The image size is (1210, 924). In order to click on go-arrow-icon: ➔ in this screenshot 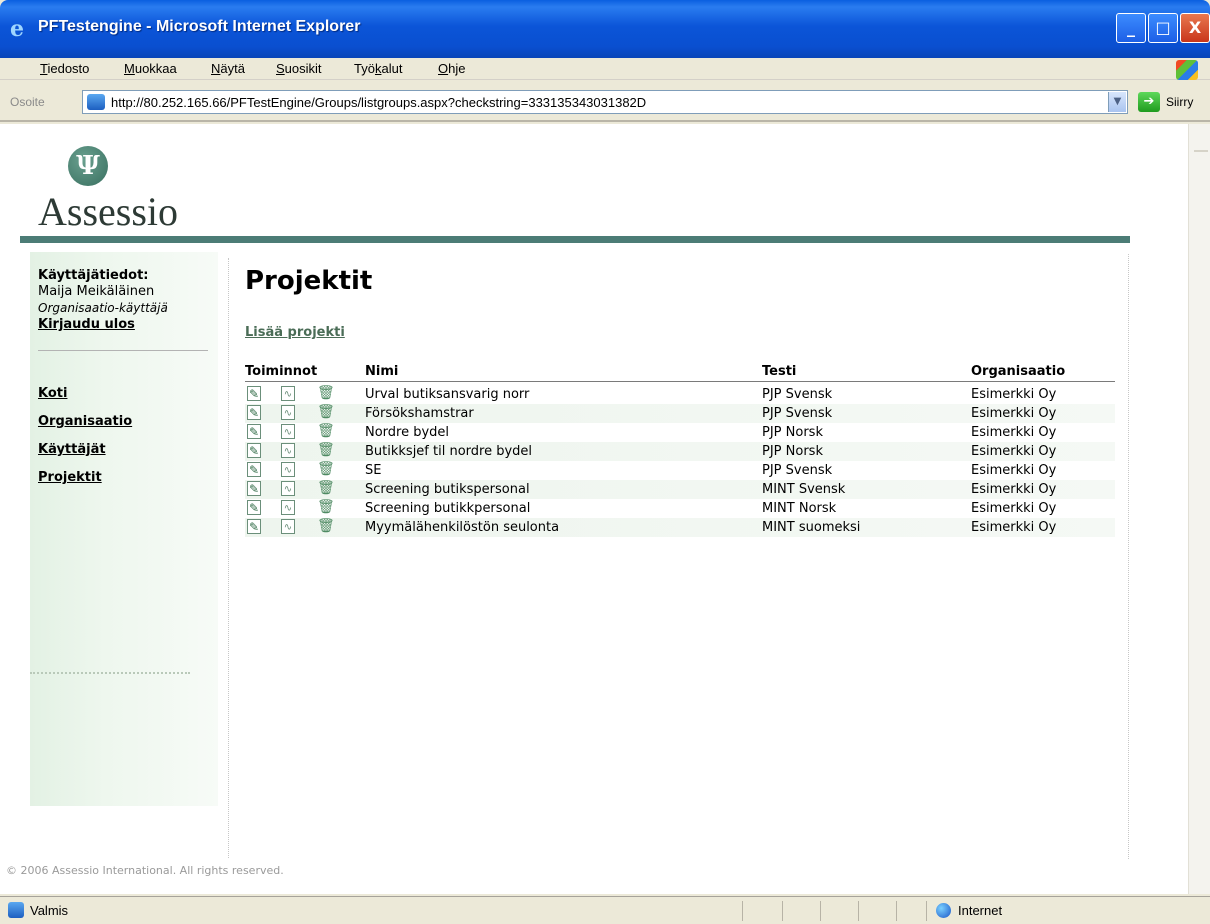, I will do `click(1149, 102)`.